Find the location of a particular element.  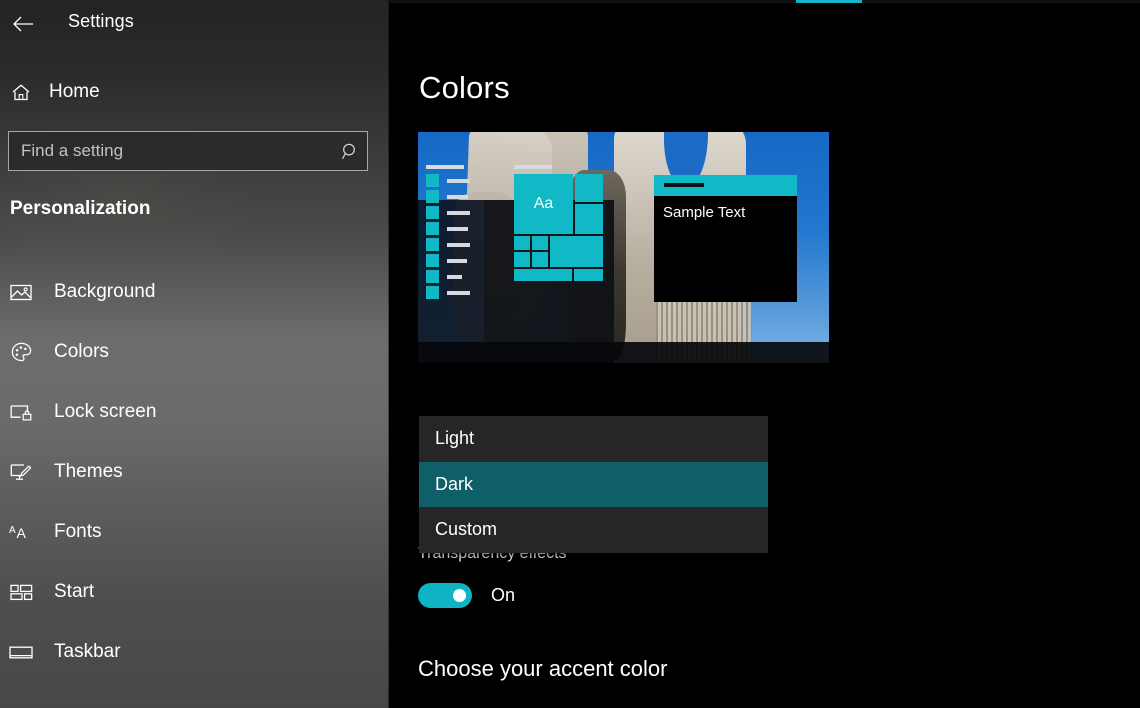

sidebar-item-themes: Themes is located at coordinates (194, 472).